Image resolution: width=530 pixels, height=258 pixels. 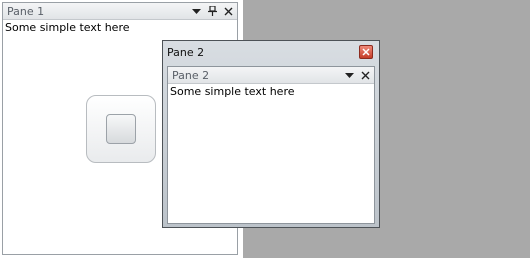 What do you see at coordinates (67, 27) in the screenshot?
I see `pane-1-content: Some simple text here` at bounding box center [67, 27].